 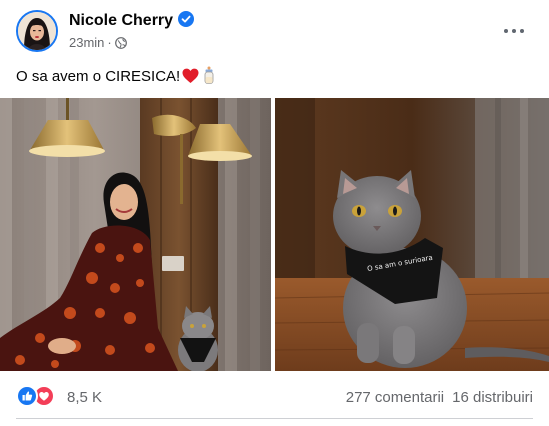 What do you see at coordinates (514, 31) in the screenshot?
I see `more-options-icon` at bounding box center [514, 31].